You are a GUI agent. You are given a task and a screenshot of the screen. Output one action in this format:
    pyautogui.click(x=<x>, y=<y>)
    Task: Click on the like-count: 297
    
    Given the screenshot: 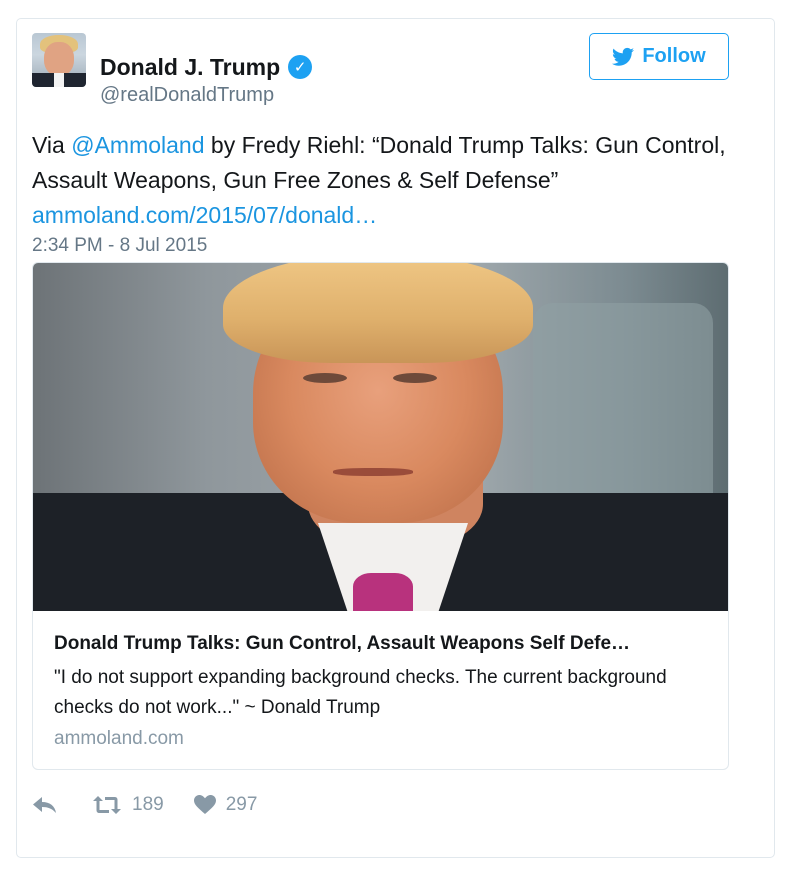 What is the action you would take?
    pyautogui.click(x=241, y=804)
    